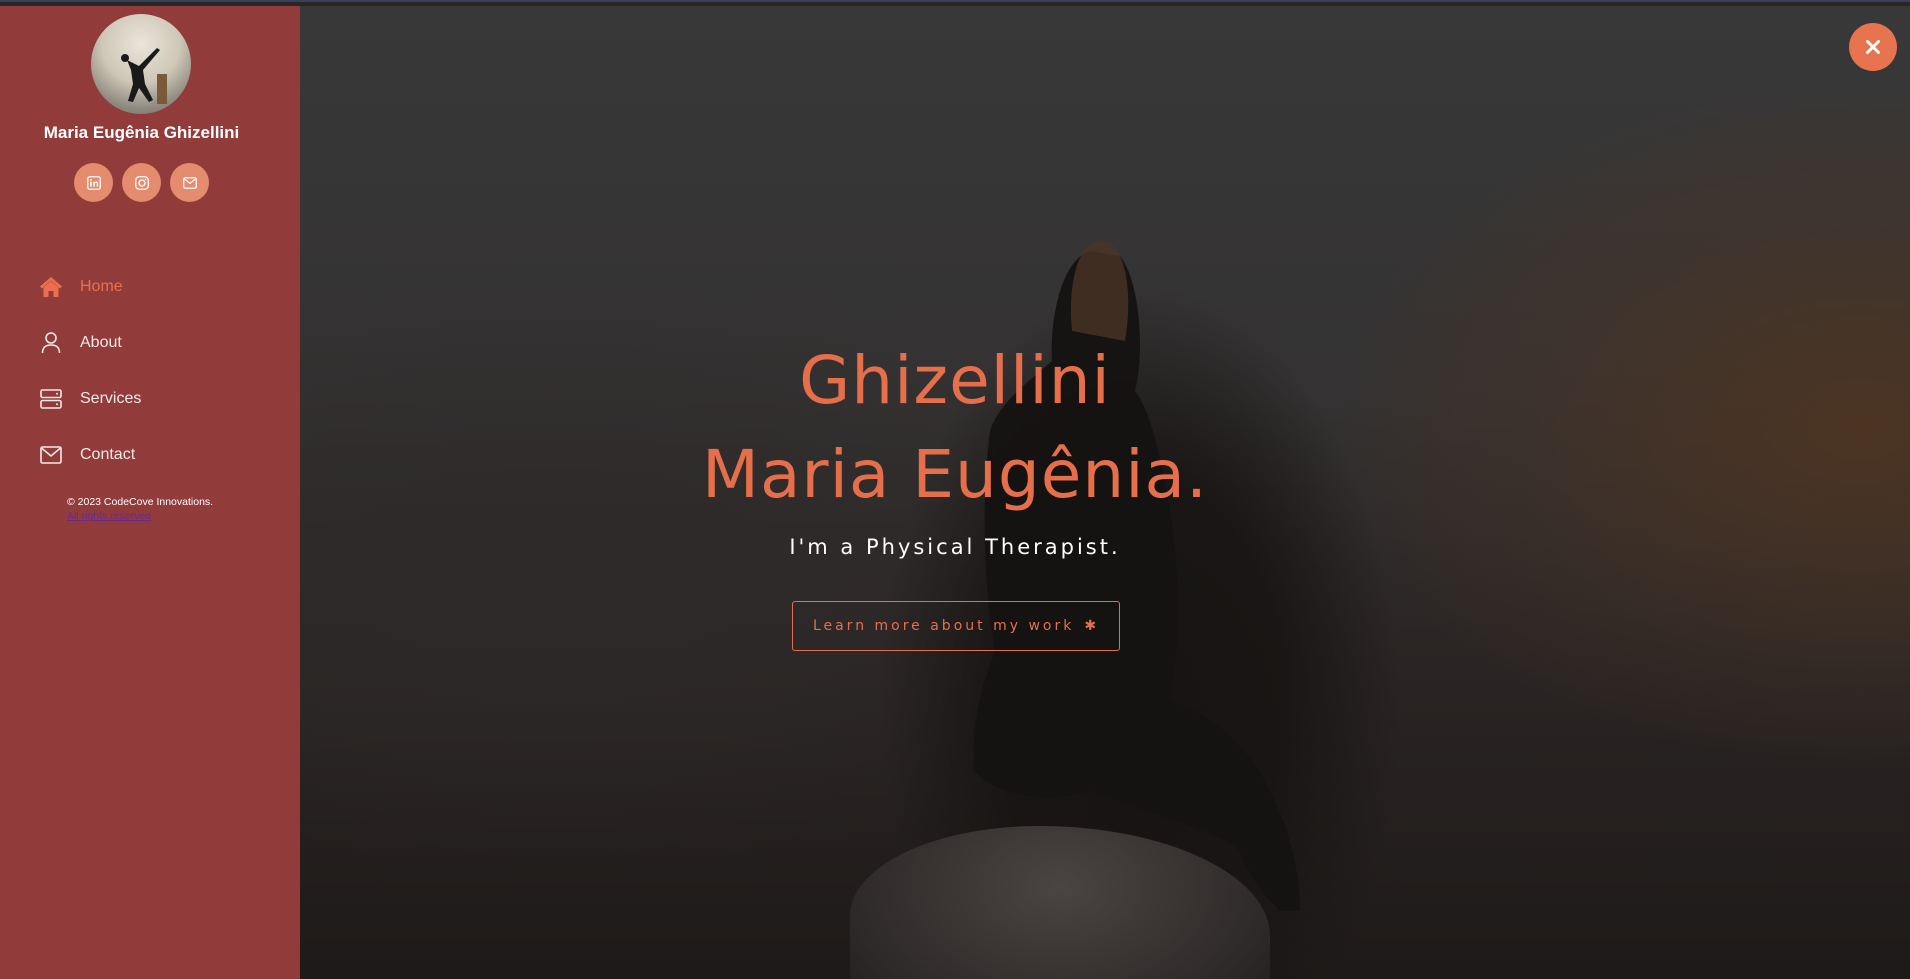 The image size is (1910, 979). I want to click on email-icon, so click(189, 182).